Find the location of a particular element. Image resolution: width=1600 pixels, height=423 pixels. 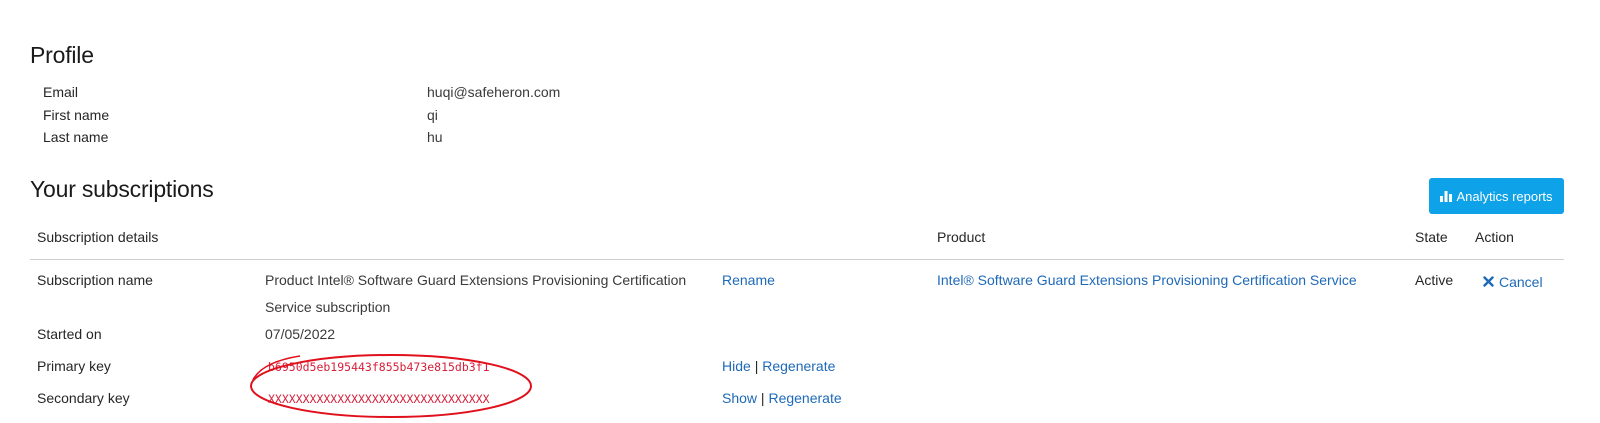

col-product: Product is located at coordinates (961, 237).